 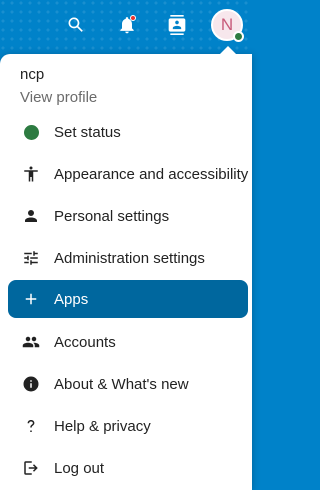 I want to click on menu-item-label: Personal settings, so click(x=112, y=216).